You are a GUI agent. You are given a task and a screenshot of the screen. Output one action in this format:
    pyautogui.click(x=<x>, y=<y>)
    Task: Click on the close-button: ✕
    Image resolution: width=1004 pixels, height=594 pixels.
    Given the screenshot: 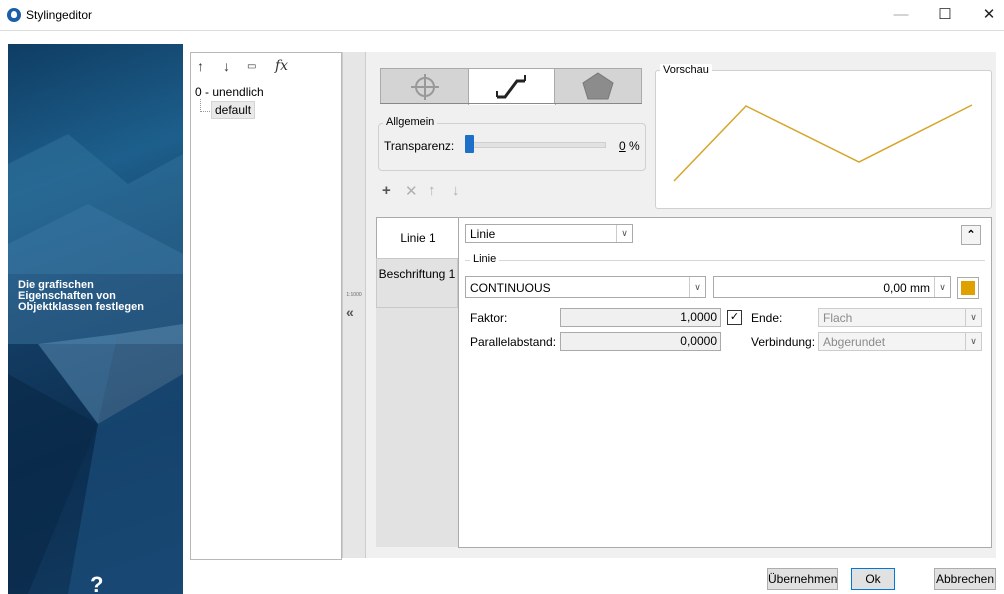 What is the action you would take?
    pyautogui.click(x=985, y=15)
    